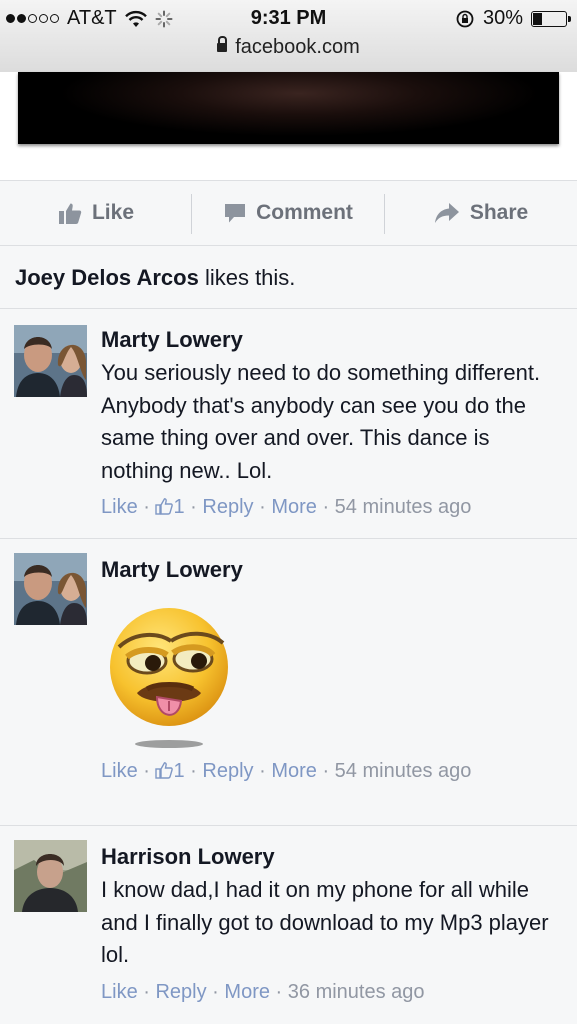 This screenshot has width=577, height=1024. I want to click on likes-summary: Joey Delos Arcos likes this., so click(288, 277).